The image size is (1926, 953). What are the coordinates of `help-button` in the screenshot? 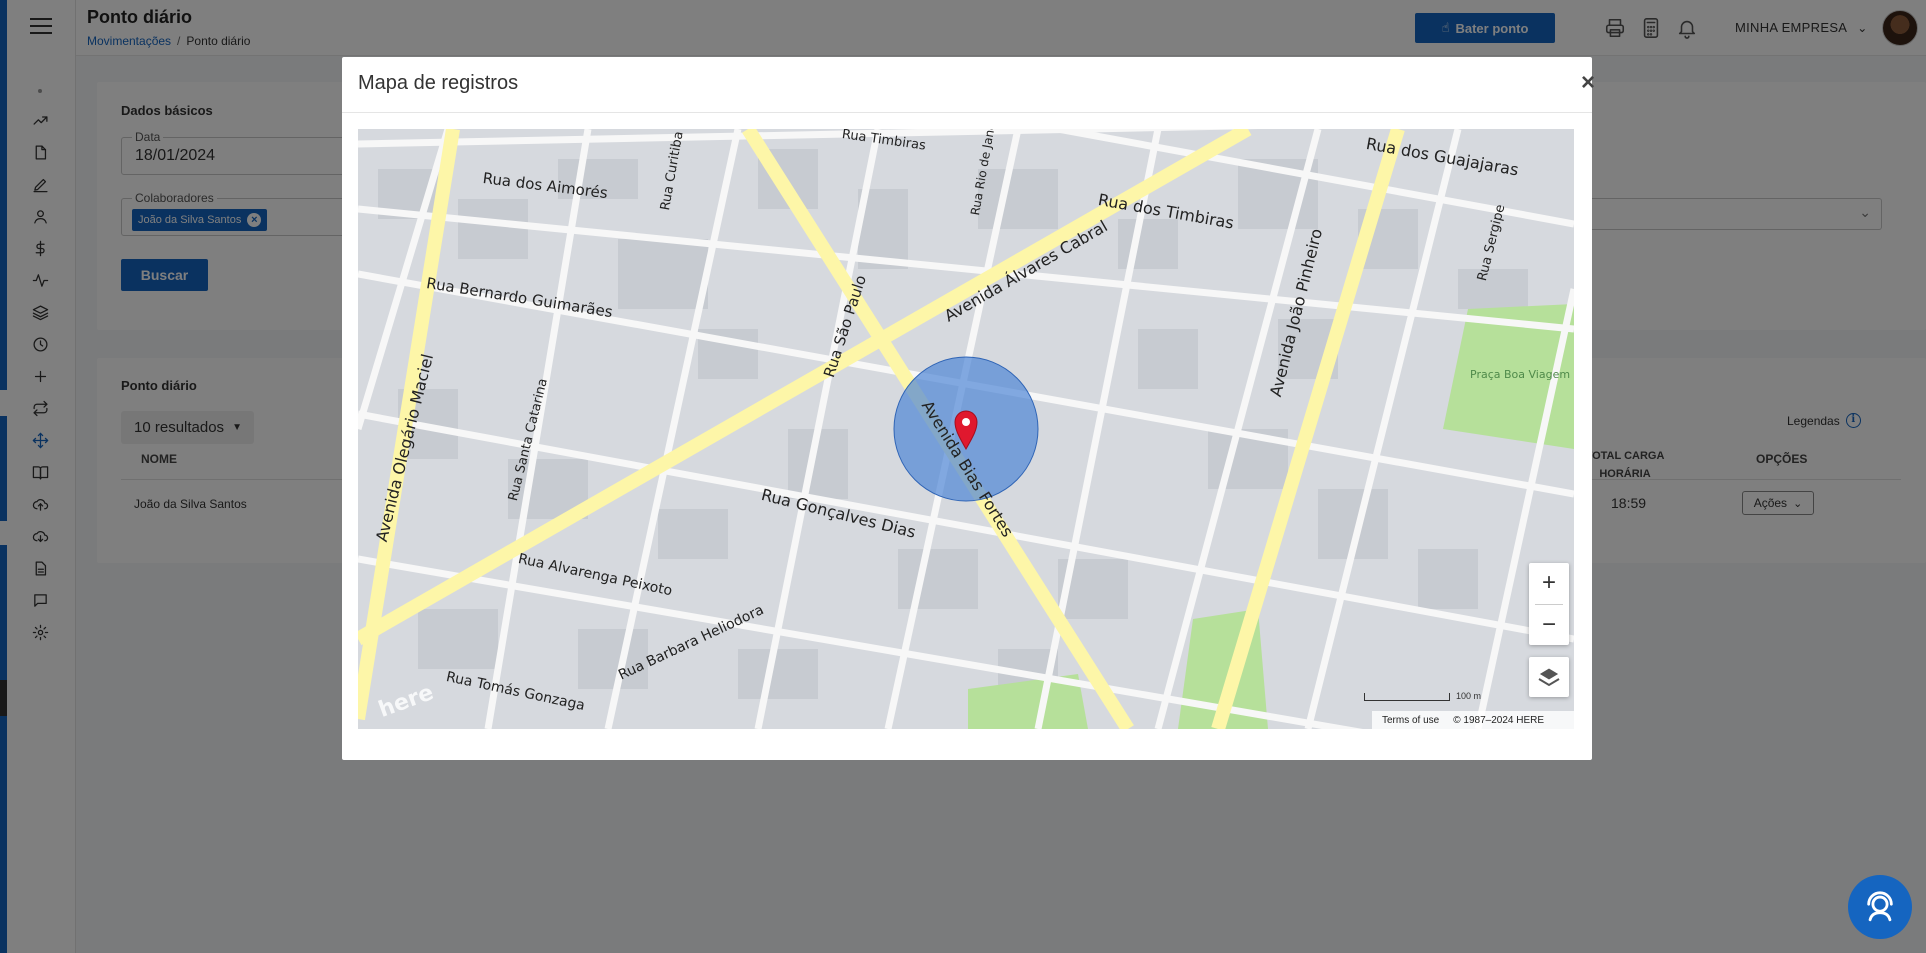 It's located at (1880, 907).